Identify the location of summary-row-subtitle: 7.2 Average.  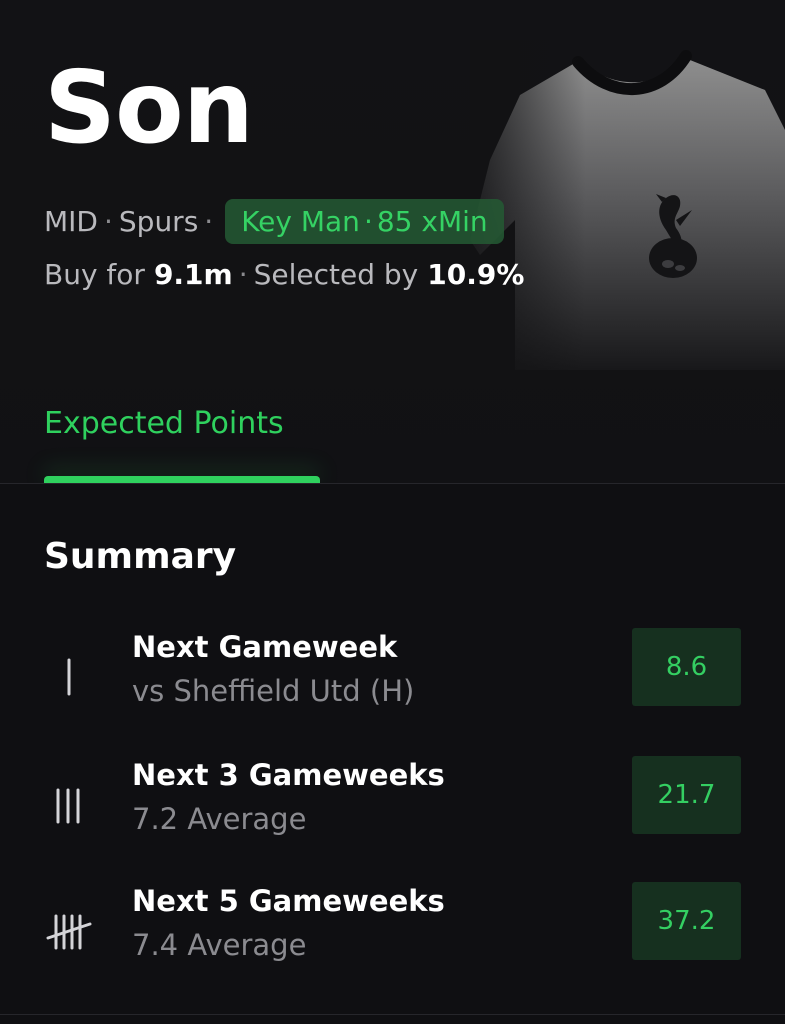
(219, 819).